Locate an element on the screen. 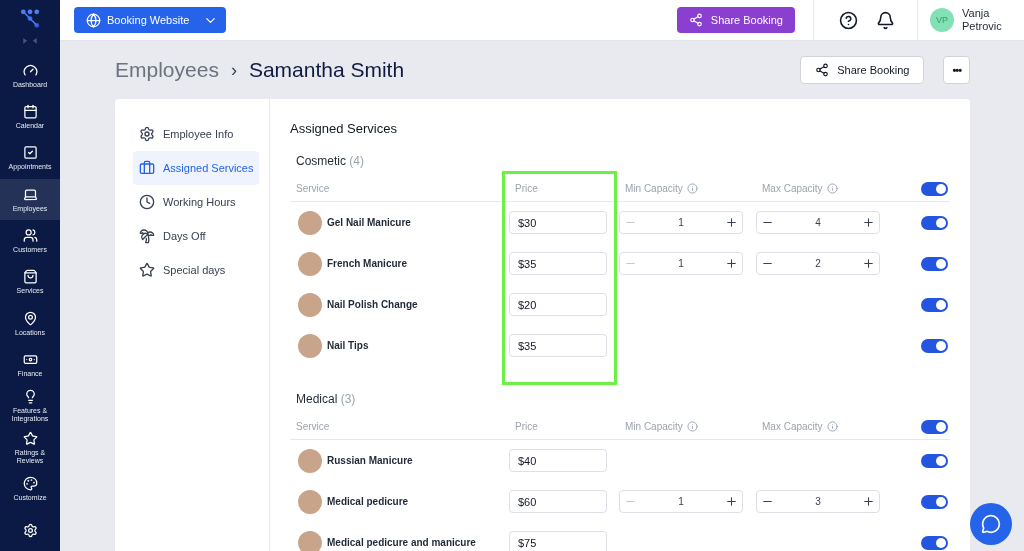 Image resolution: width=1024 pixels, height=551 pixels. service-name: Medical pedicure is located at coordinates (368, 501).